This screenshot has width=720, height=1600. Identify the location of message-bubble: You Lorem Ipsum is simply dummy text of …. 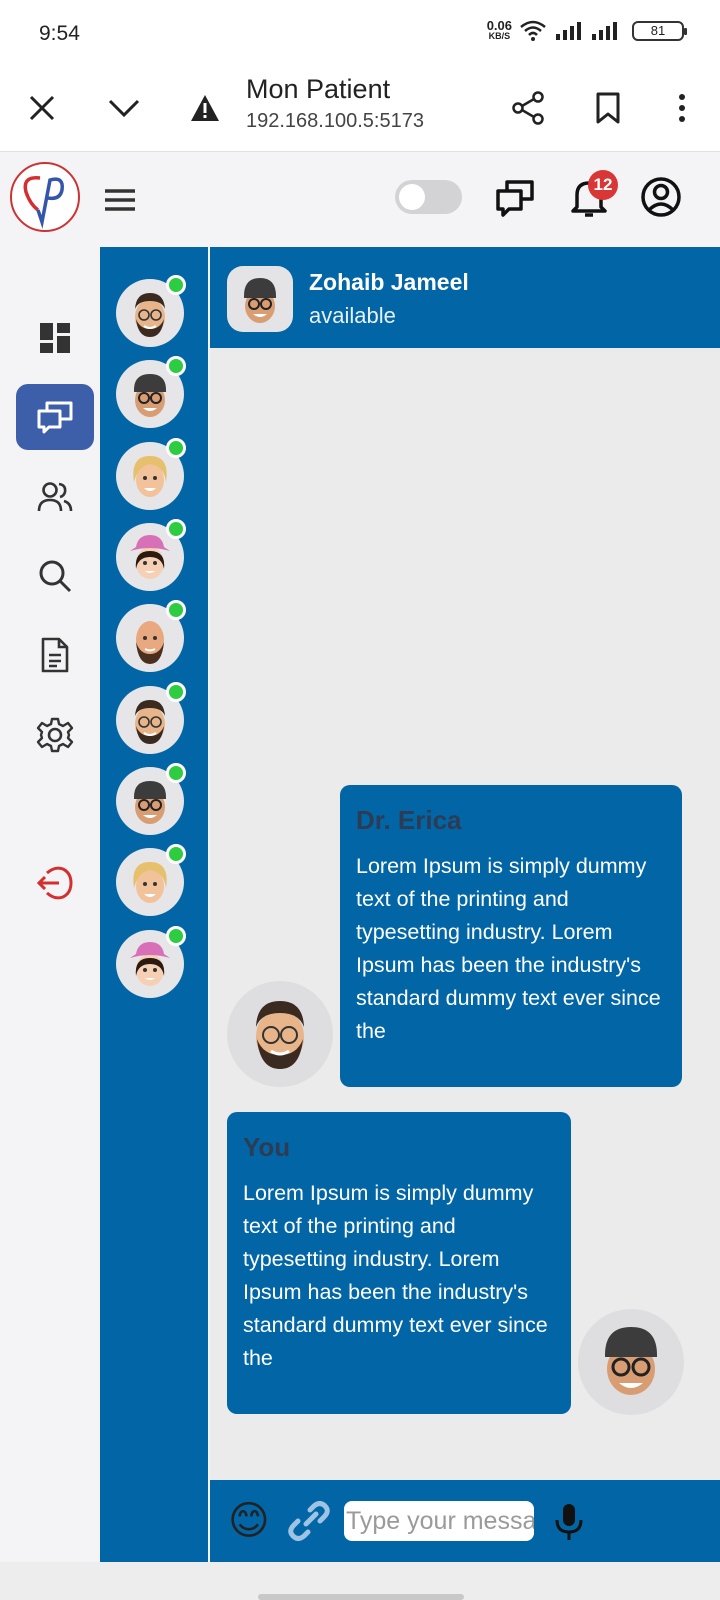
(399, 1263).